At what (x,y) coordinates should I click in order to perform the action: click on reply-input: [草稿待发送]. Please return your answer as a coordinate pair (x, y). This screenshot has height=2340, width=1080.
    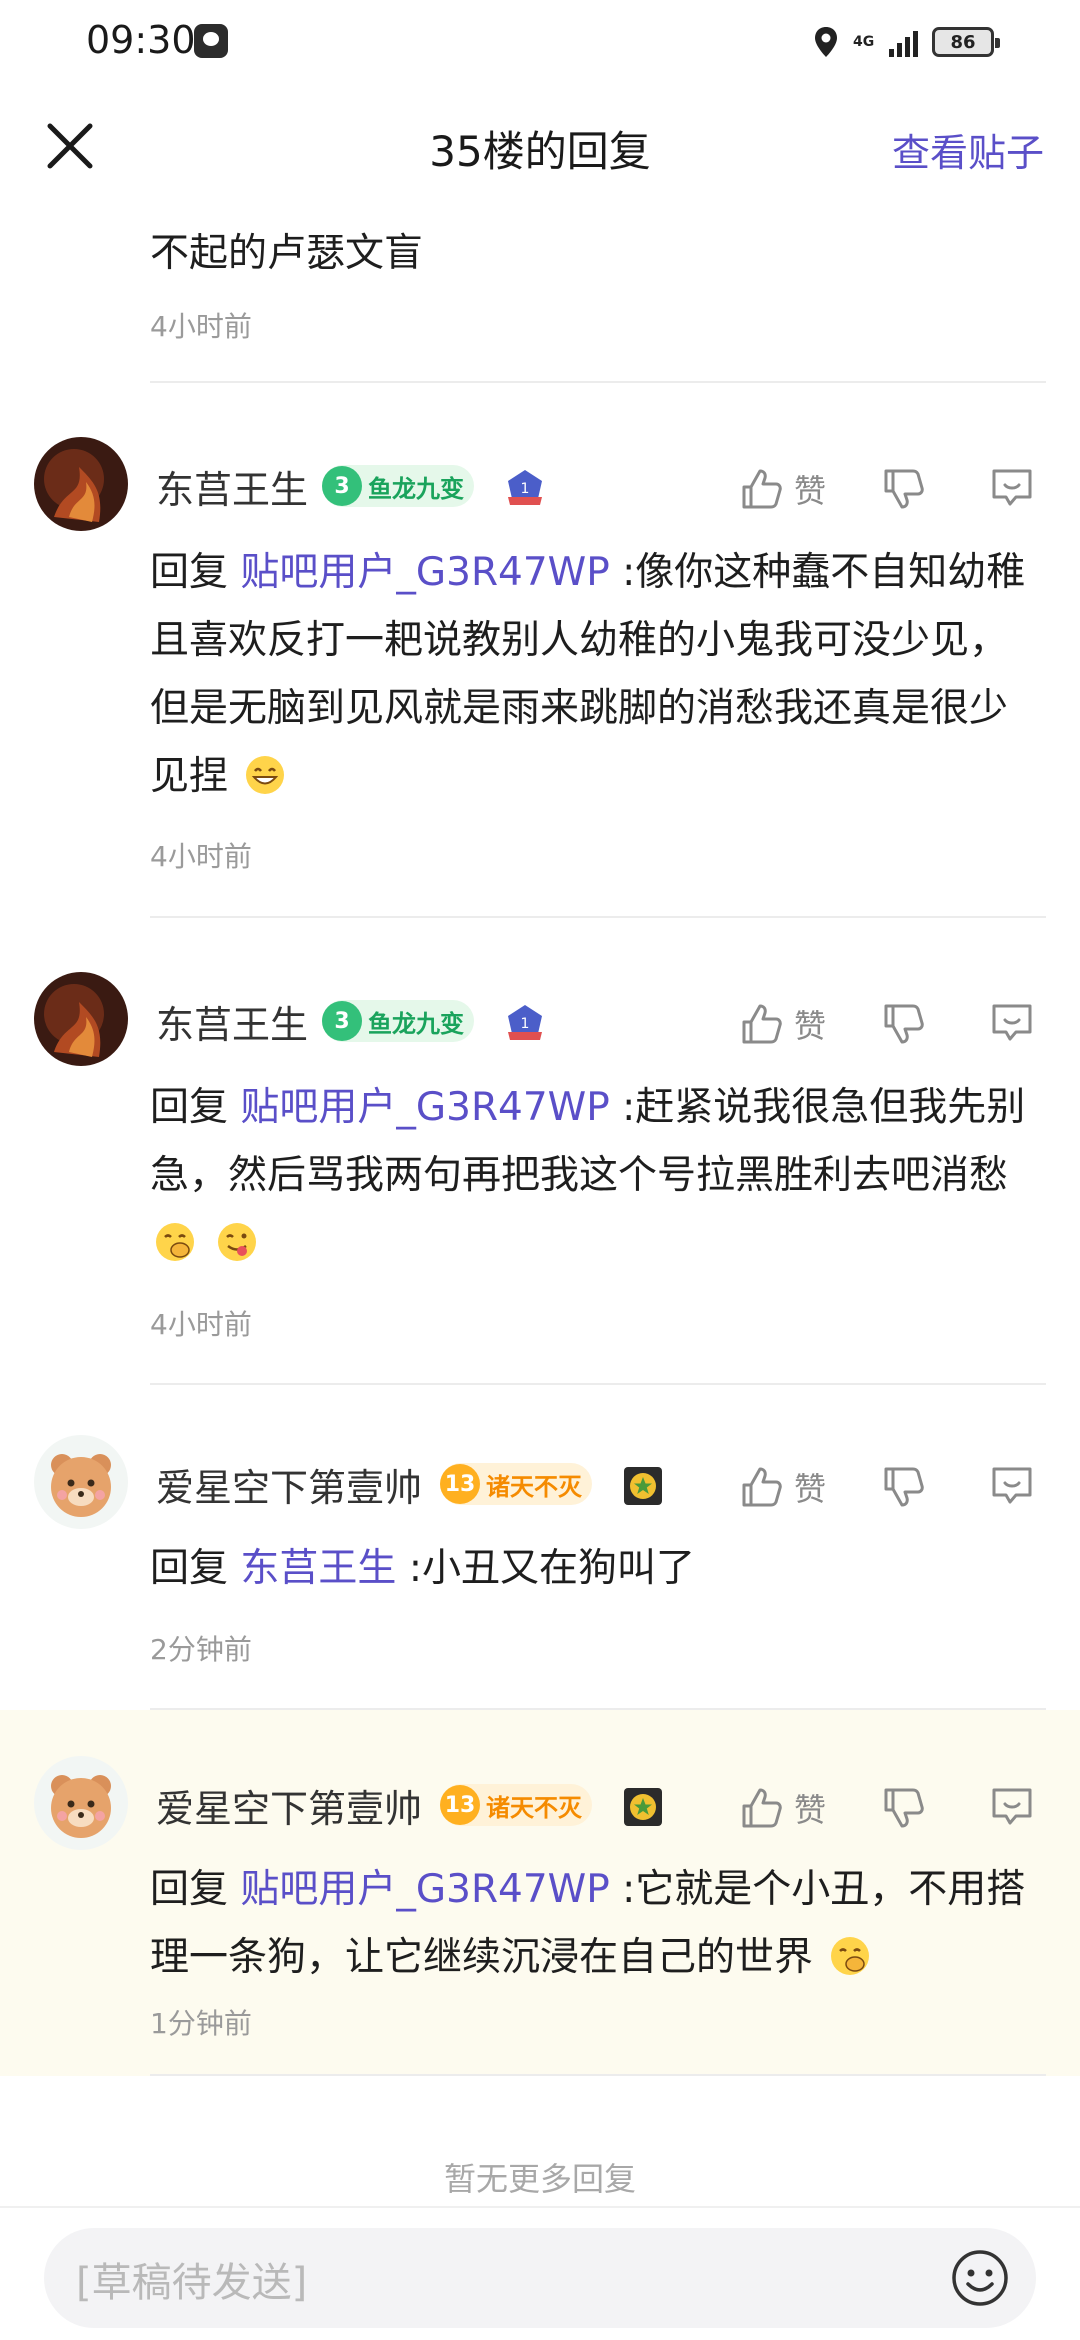
    Looking at the image, I should click on (540, 2278).